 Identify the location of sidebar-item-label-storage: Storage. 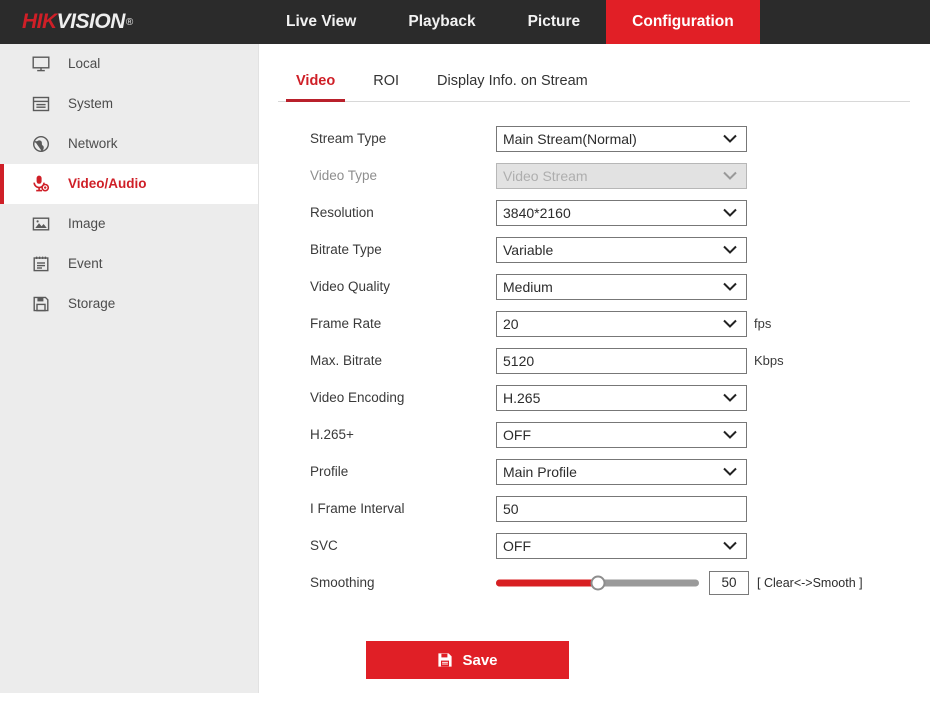
(92, 304).